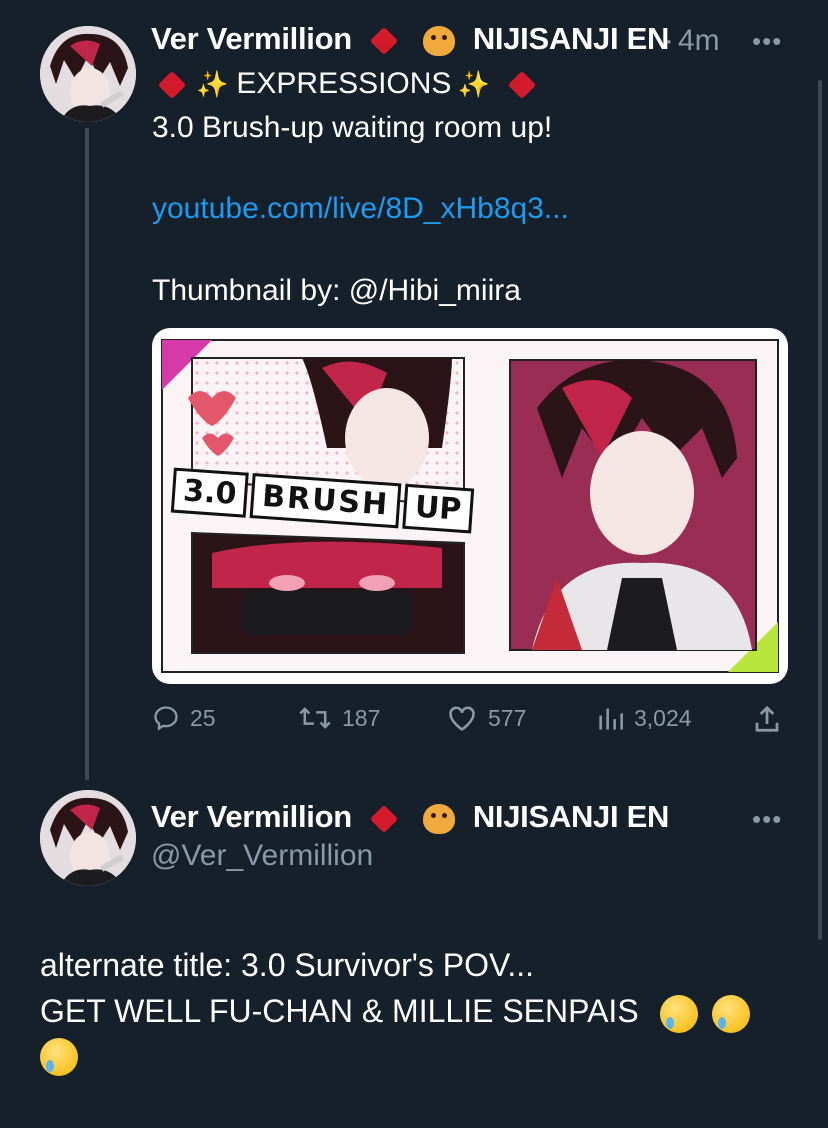 This screenshot has height=1128, width=828. What do you see at coordinates (352, 127) in the screenshot?
I see `tweet1-text-line: 3.0 Brush-up waiting room up!` at bounding box center [352, 127].